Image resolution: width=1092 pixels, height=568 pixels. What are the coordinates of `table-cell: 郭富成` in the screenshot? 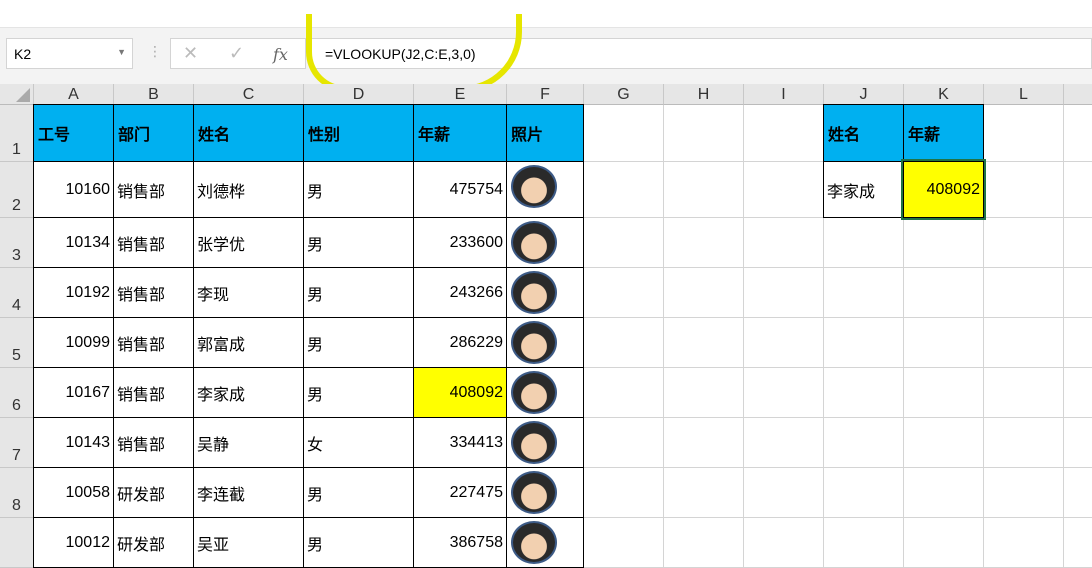 It's located at (248, 342).